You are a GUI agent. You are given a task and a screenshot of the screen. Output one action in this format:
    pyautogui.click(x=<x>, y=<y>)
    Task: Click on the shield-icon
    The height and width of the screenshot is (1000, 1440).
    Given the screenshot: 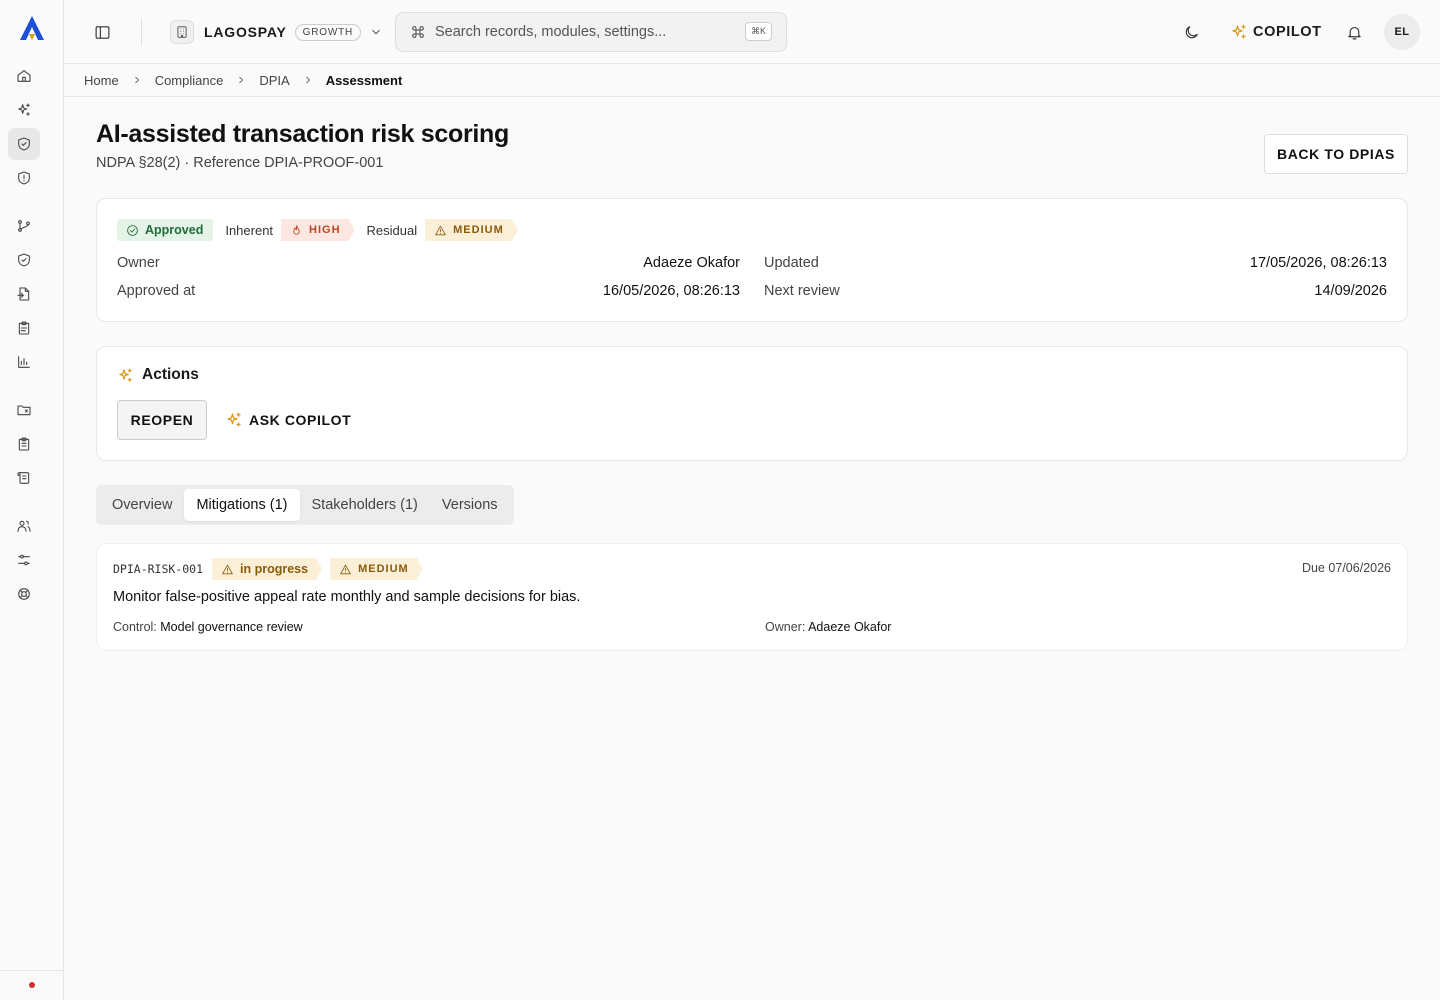 What is the action you would take?
    pyautogui.click(x=24, y=178)
    